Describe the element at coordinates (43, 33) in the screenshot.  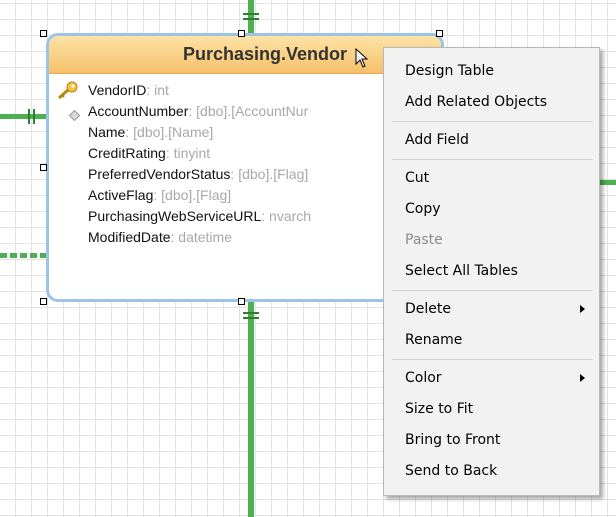
I see `resize-handle-top-left` at that location.